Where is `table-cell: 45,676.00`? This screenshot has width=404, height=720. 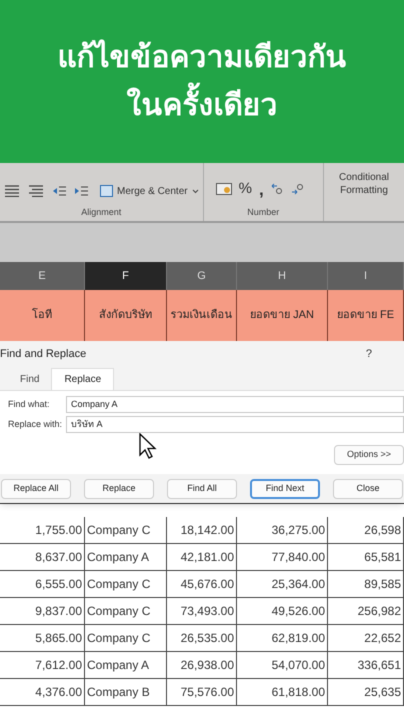
table-cell: 45,676.00 is located at coordinates (202, 584).